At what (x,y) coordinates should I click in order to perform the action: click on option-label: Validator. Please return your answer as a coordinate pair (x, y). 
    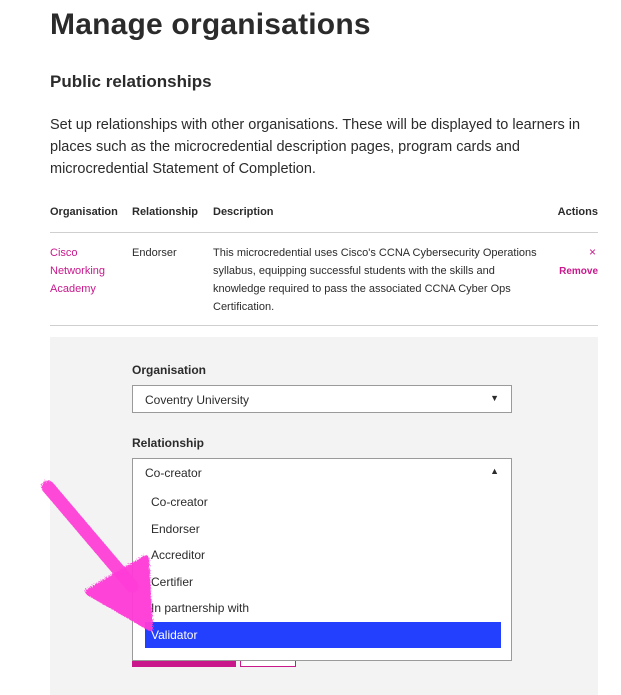
    Looking at the image, I should click on (174, 635).